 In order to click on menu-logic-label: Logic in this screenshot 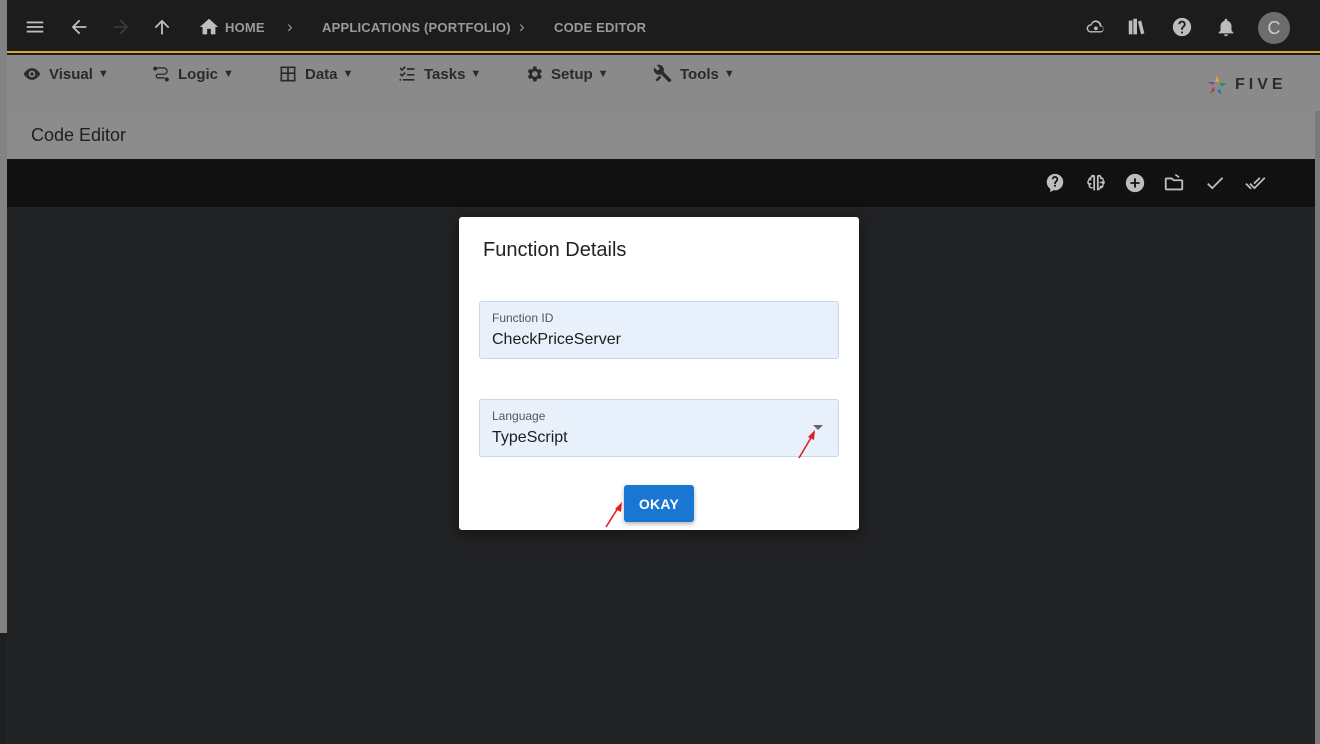, I will do `click(198, 74)`.